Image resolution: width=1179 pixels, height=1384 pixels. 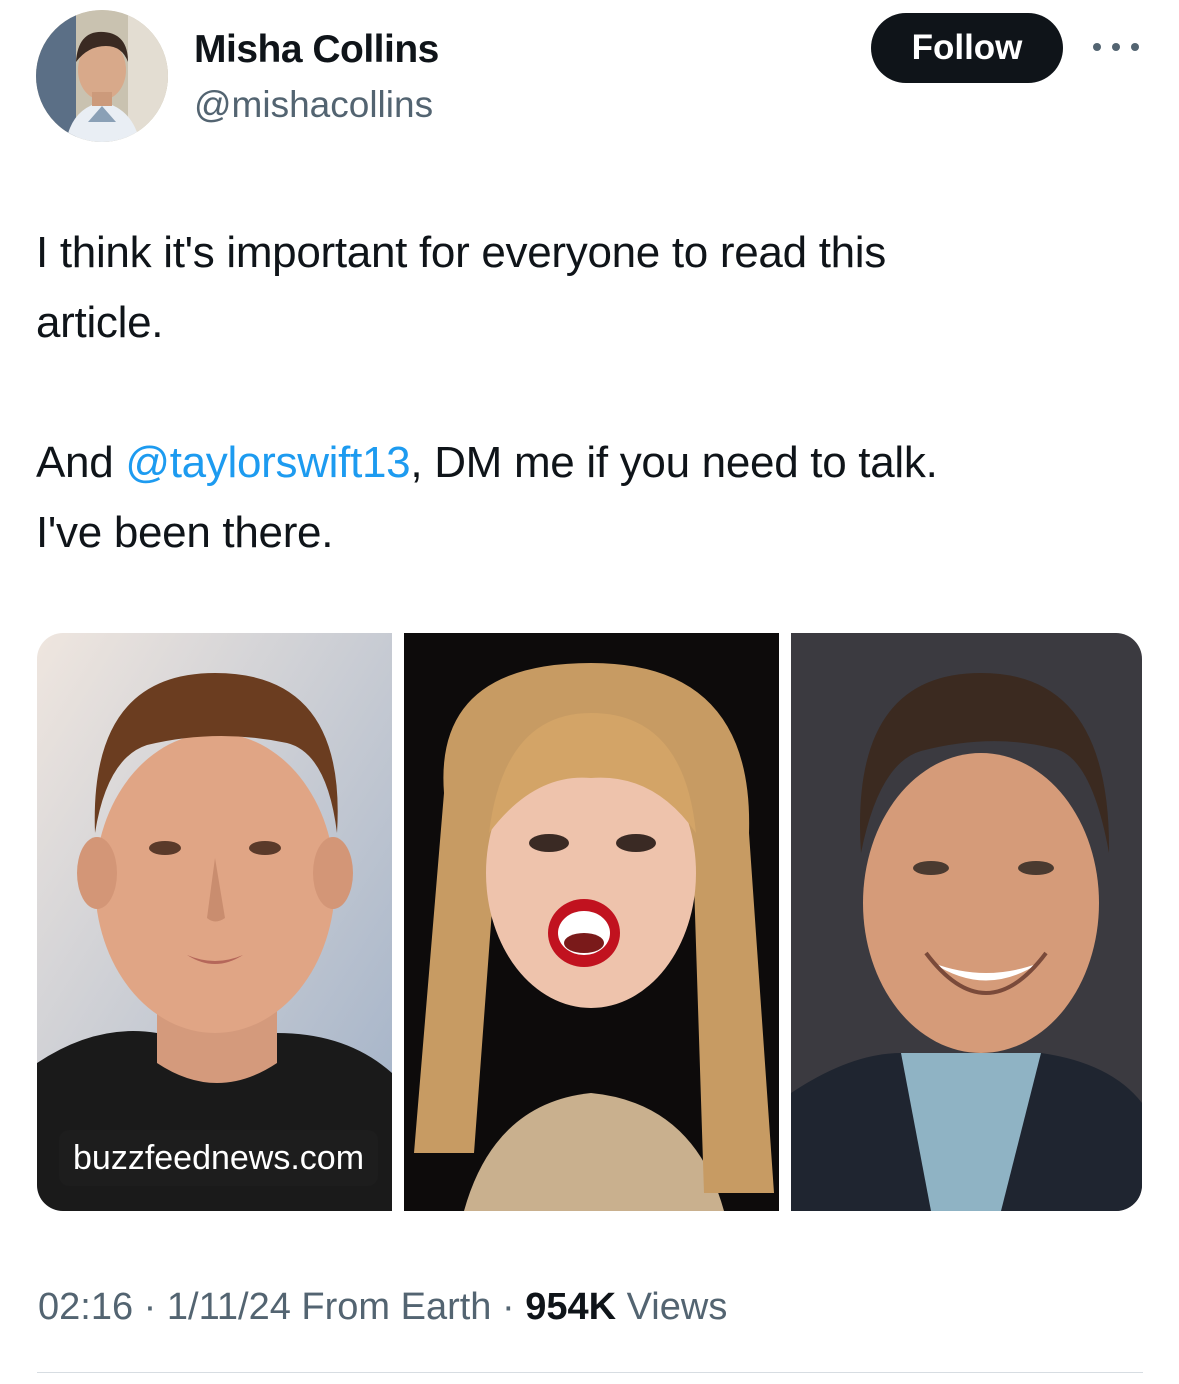 I want to click on mention-link: @taylorswift13, so click(x=267, y=462).